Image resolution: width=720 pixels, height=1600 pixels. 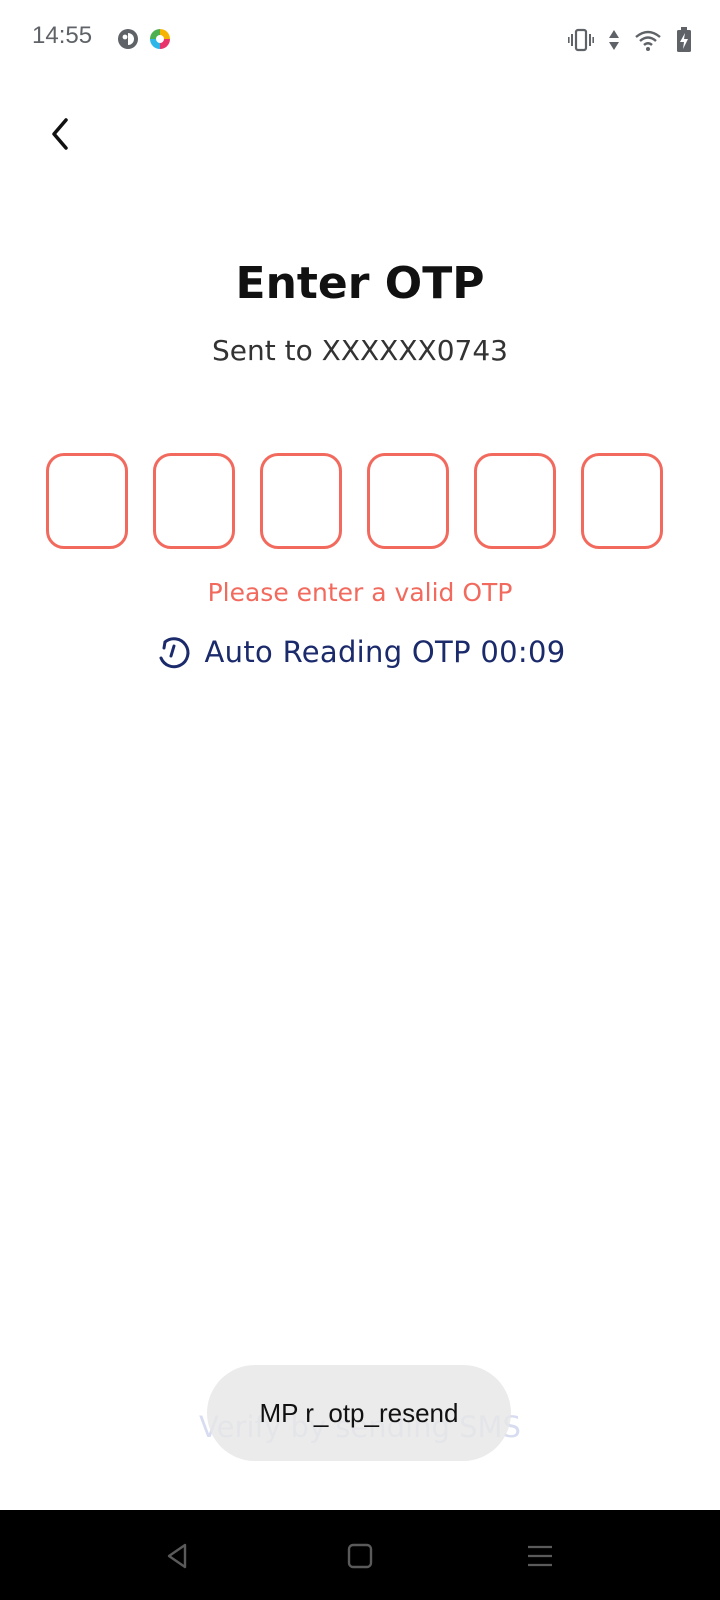 I want to click on page-title: Enter OTP, so click(x=360, y=283).